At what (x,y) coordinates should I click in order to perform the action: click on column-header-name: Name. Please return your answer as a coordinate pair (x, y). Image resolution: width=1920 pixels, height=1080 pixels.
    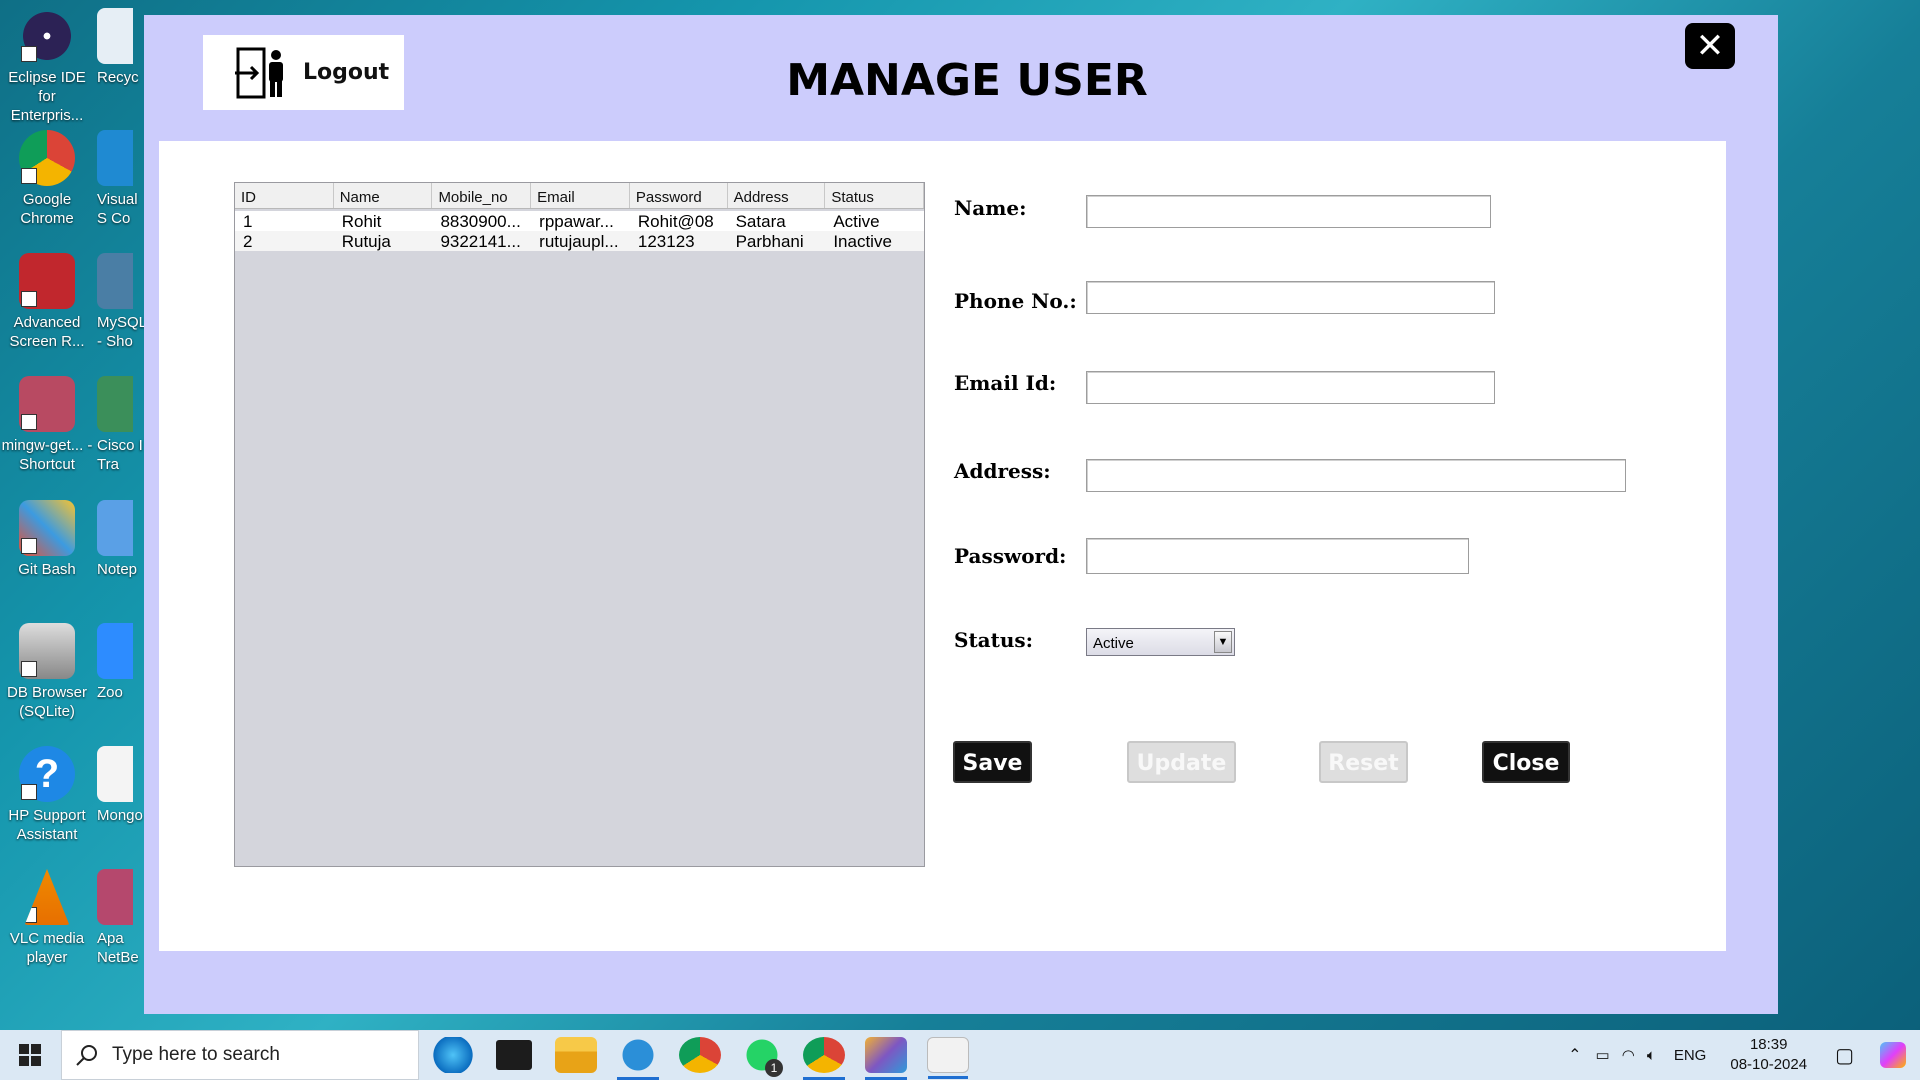
    Looking at the image, I should click on (383, 195).